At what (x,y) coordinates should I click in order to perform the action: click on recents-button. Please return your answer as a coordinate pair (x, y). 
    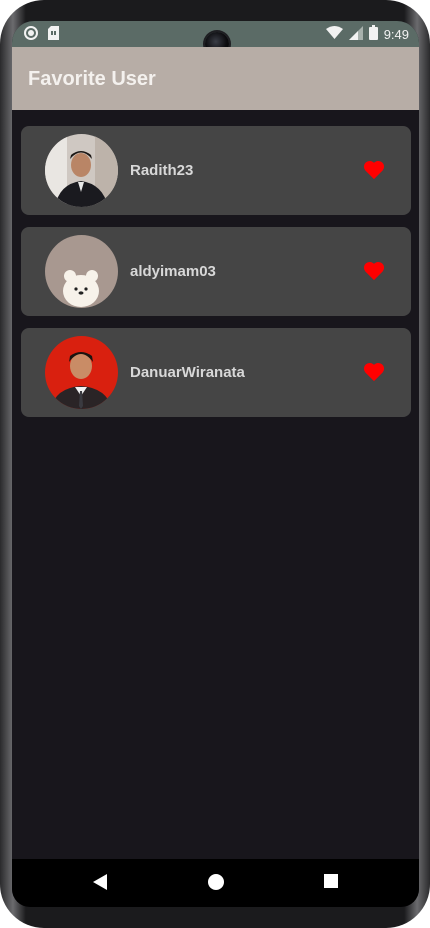
    Looking at the image, I should click on (333, 883).